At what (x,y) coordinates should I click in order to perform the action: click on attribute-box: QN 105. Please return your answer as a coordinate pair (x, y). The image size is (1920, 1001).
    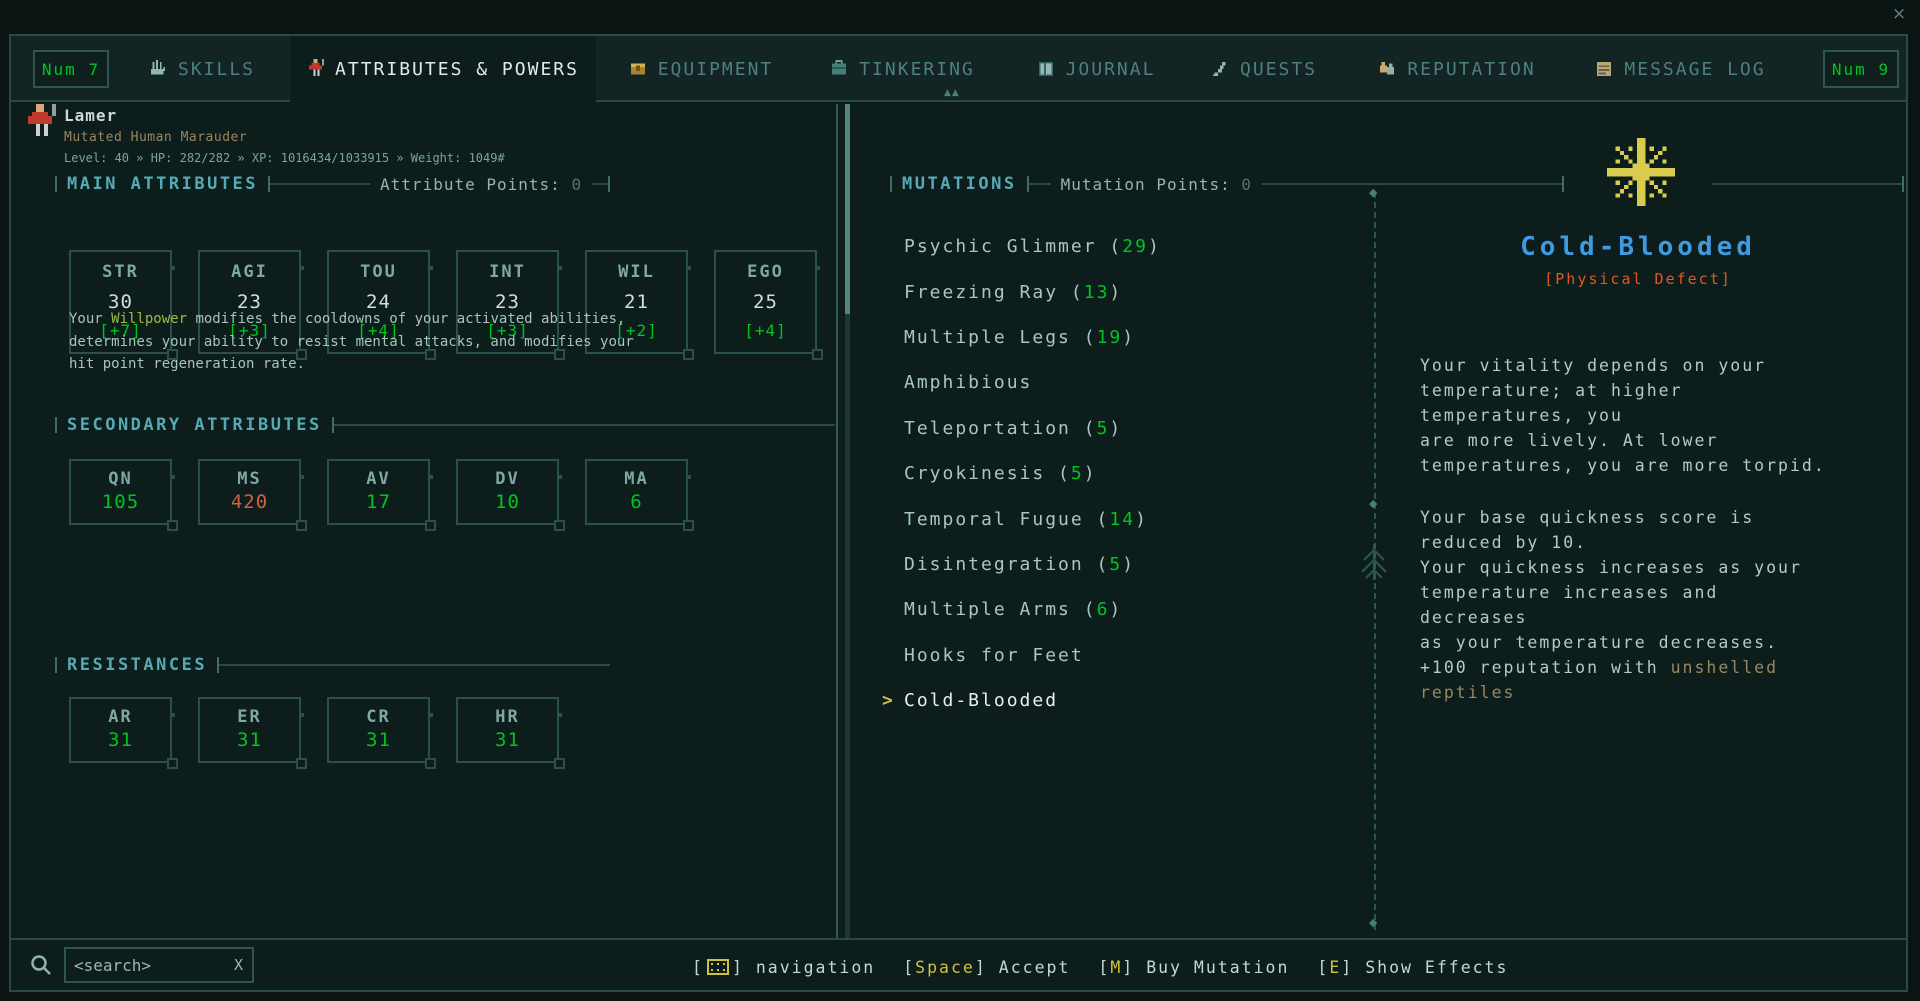
    Looking at the image, I should click on (123, 495).